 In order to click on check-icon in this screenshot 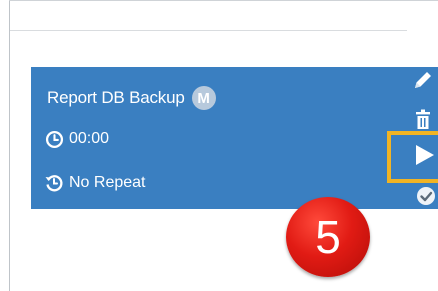, I will do `click(425, 196)`.